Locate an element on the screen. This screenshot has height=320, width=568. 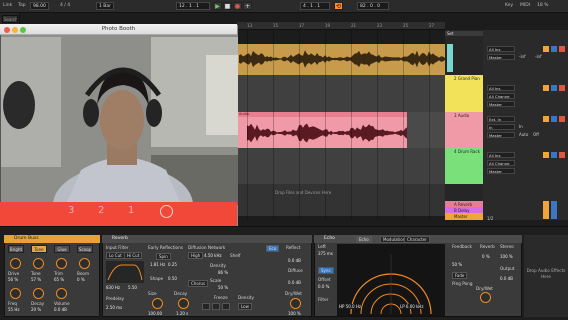
record-button: ● is located at coordinates (237, 6).